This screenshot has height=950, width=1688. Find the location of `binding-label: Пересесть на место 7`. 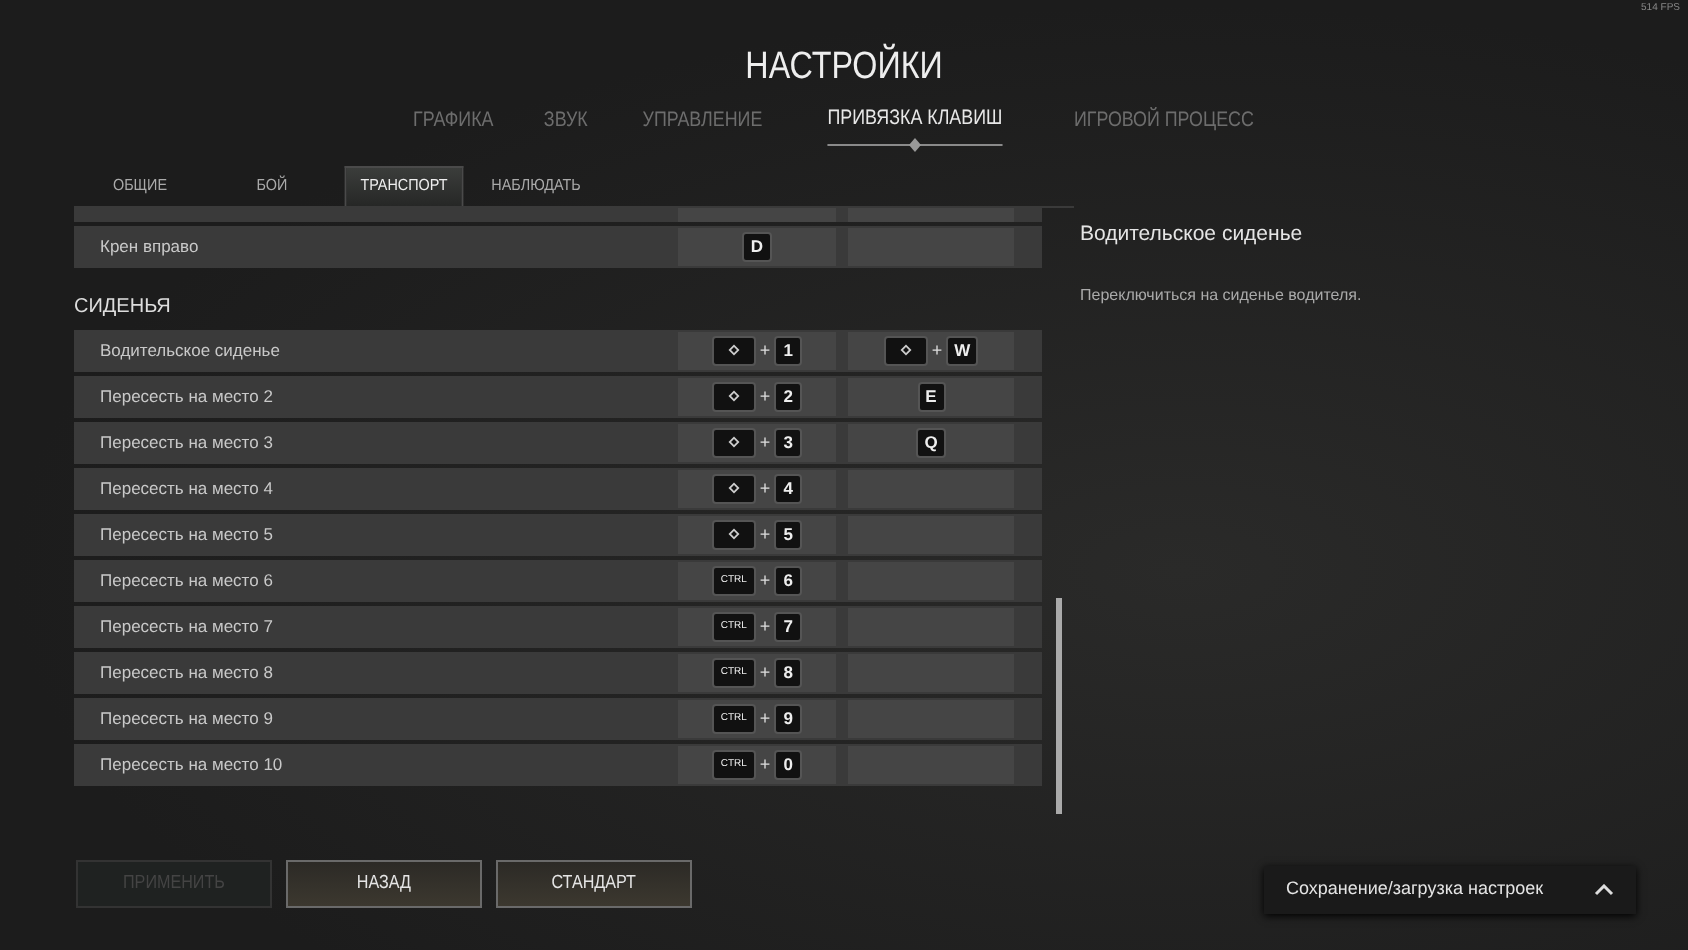

binding-label: Пересесть на место 7 is located at coordinates (186, 626).